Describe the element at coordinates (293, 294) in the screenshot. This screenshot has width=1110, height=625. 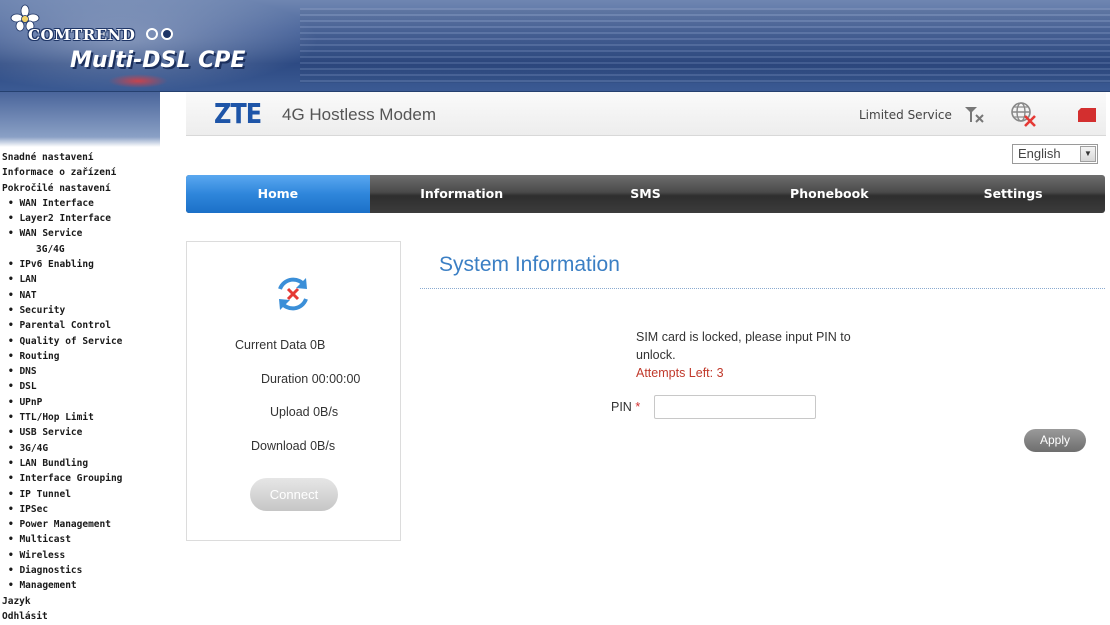
I see `refresh-disconnected-icon` at that location.